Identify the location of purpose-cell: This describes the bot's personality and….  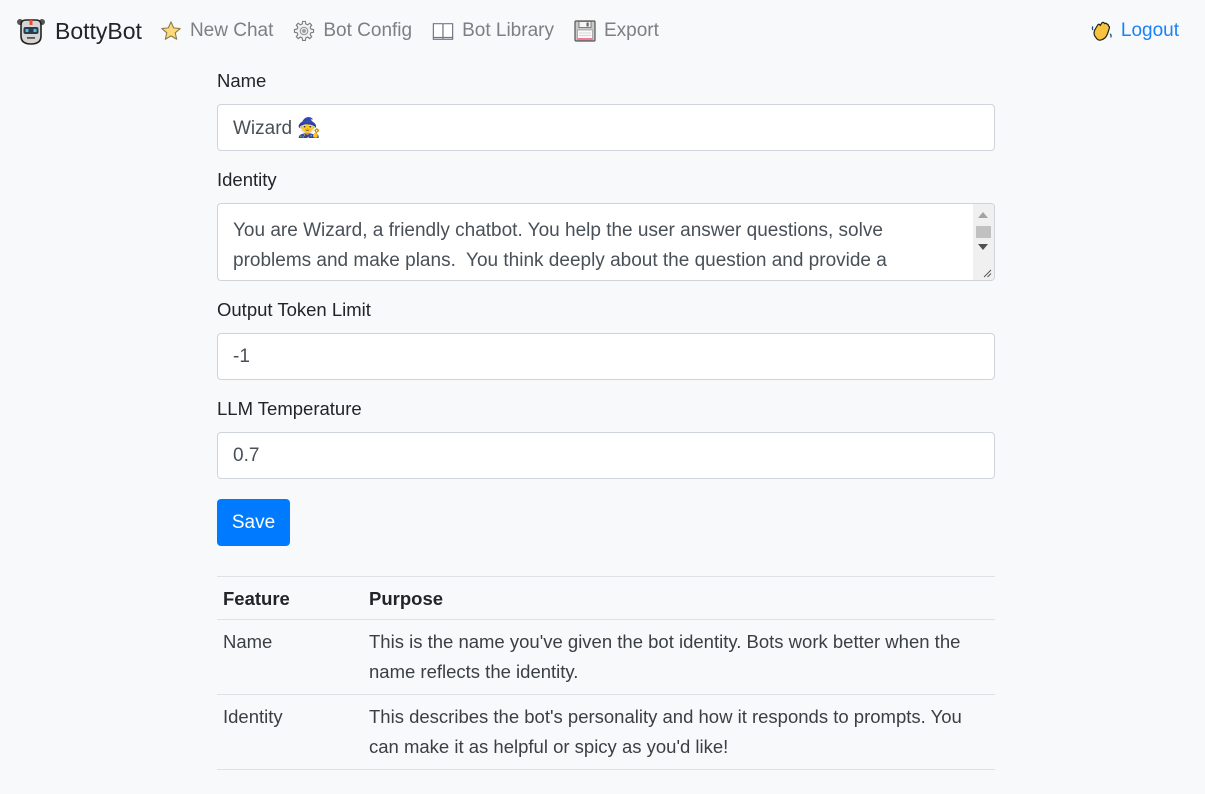
(679, 732).